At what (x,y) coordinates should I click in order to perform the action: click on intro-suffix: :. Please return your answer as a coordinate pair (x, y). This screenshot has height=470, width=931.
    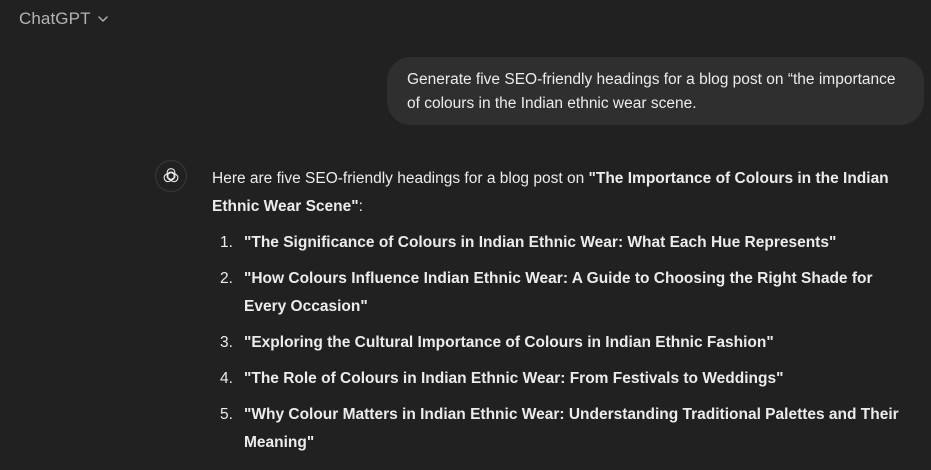
    Looking at the image, I should click on (360, 206).